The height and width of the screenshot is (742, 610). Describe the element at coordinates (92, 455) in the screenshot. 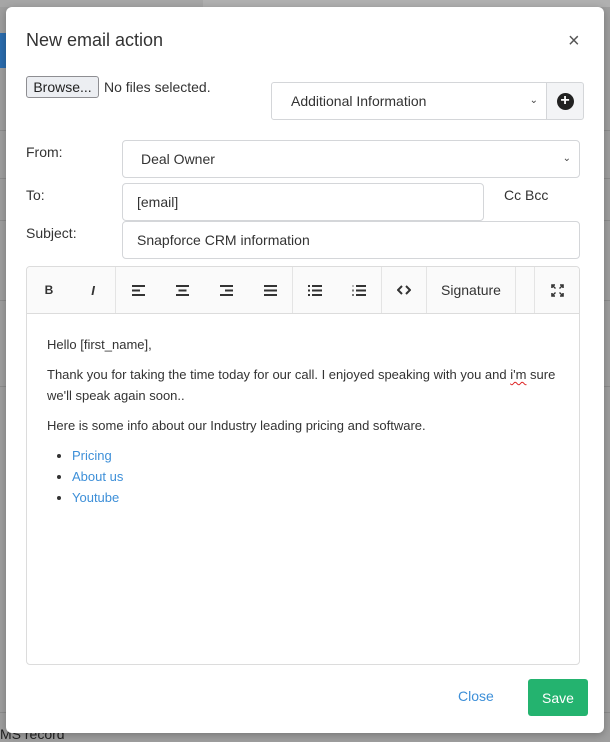

I see `pricing-link: Pricing` at that location.